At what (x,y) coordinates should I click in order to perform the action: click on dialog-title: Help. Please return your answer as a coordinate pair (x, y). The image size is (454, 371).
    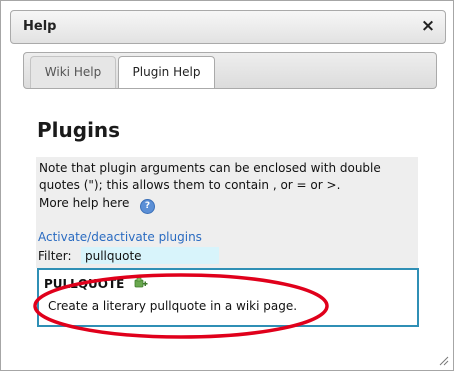
    Looking at the image, I should click on (40, 26).